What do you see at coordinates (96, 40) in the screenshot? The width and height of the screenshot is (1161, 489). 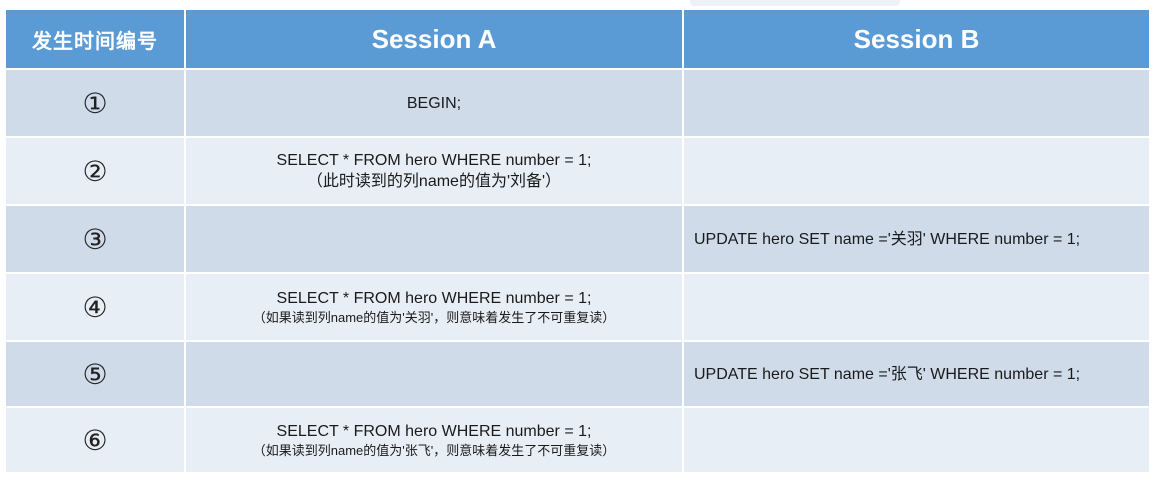 I see `header-time-number: 发生时间编号` at bounding box center [96, 40].